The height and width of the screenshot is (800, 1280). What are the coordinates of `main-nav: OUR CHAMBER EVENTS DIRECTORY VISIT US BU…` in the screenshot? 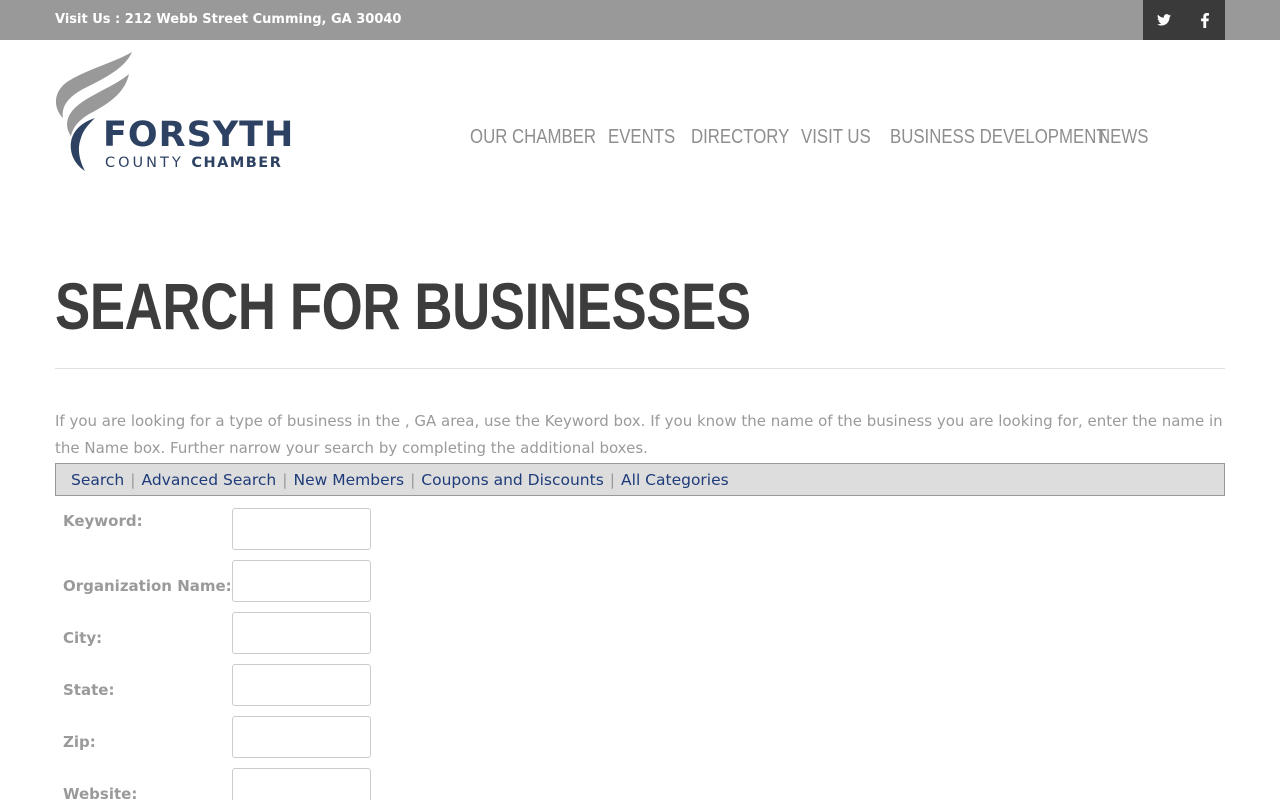 It's located at (820, 137).